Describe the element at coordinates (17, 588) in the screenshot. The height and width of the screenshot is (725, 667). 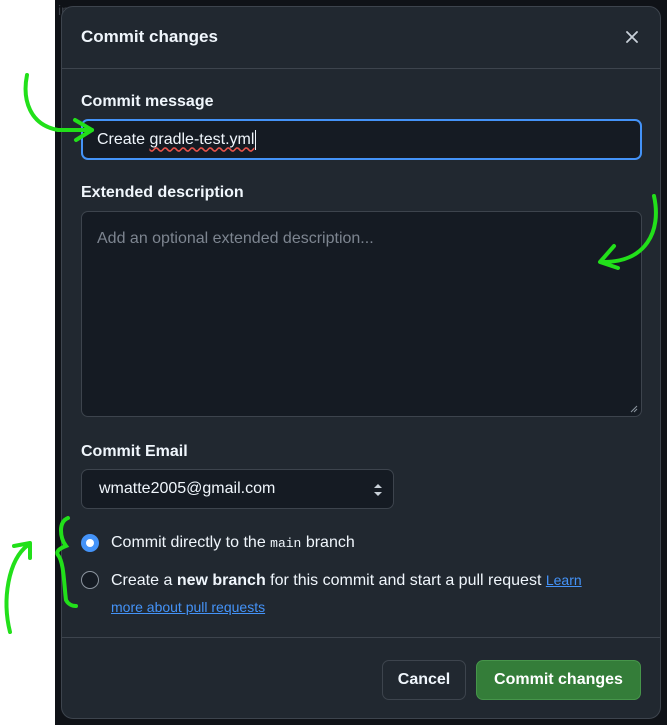
I see `annotation-arrow-radios` at that location.